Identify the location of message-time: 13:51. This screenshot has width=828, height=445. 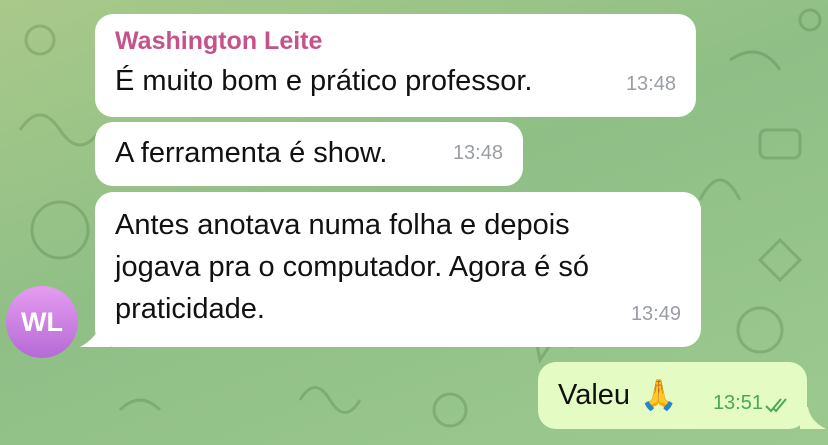
(737, 403).